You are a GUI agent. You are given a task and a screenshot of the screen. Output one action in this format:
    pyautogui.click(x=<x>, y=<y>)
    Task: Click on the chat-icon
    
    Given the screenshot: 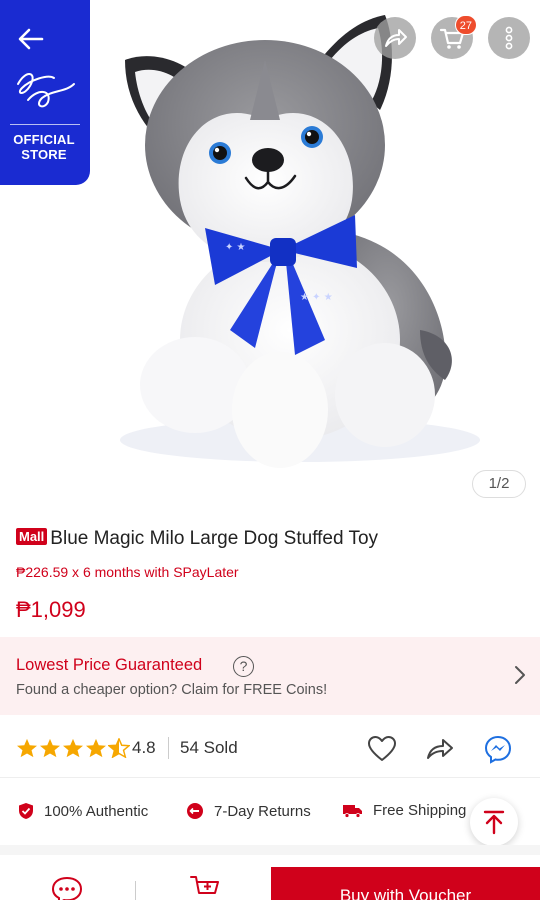 What is the action you would take?
    pyautogui.click(x=67, y=888)
    